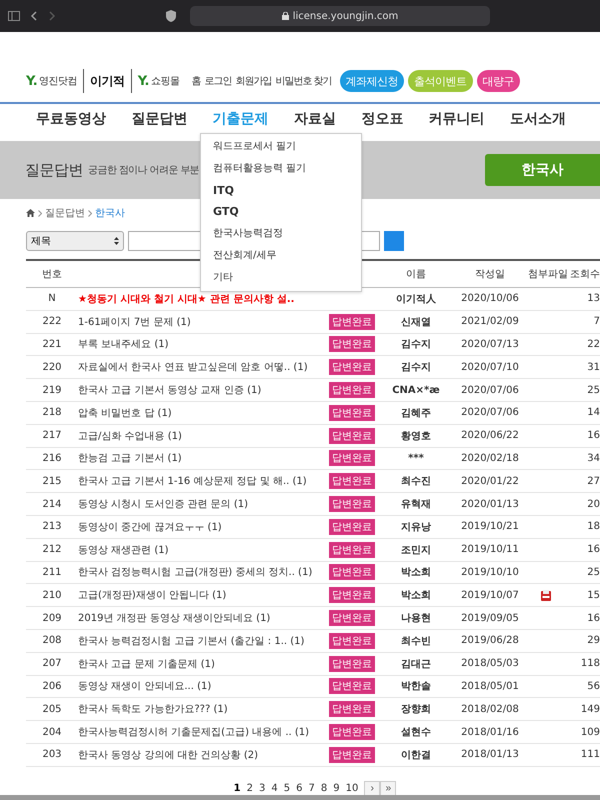 The width and height of the screenshot is (600, 800). Describe the element at coordinates (201, 595) in the screenshot. I see `post-title-link: 고급(개정판)재생이 안됩니다 (1)` at that location.